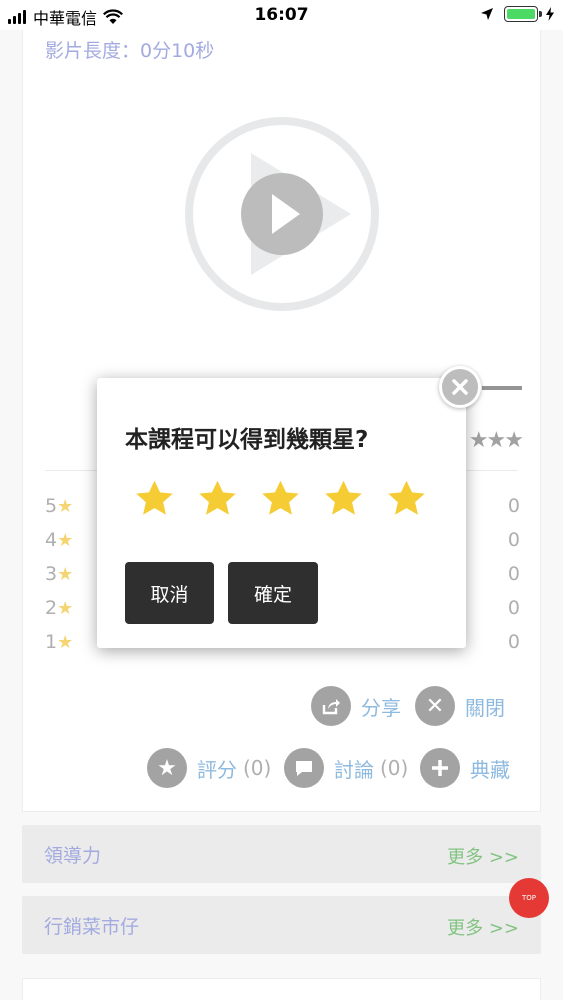  Describe the element at coordinates (247, 440) in the screenshot. I see `dialog-title: 本課程可以得到幾顆星?` at that location.